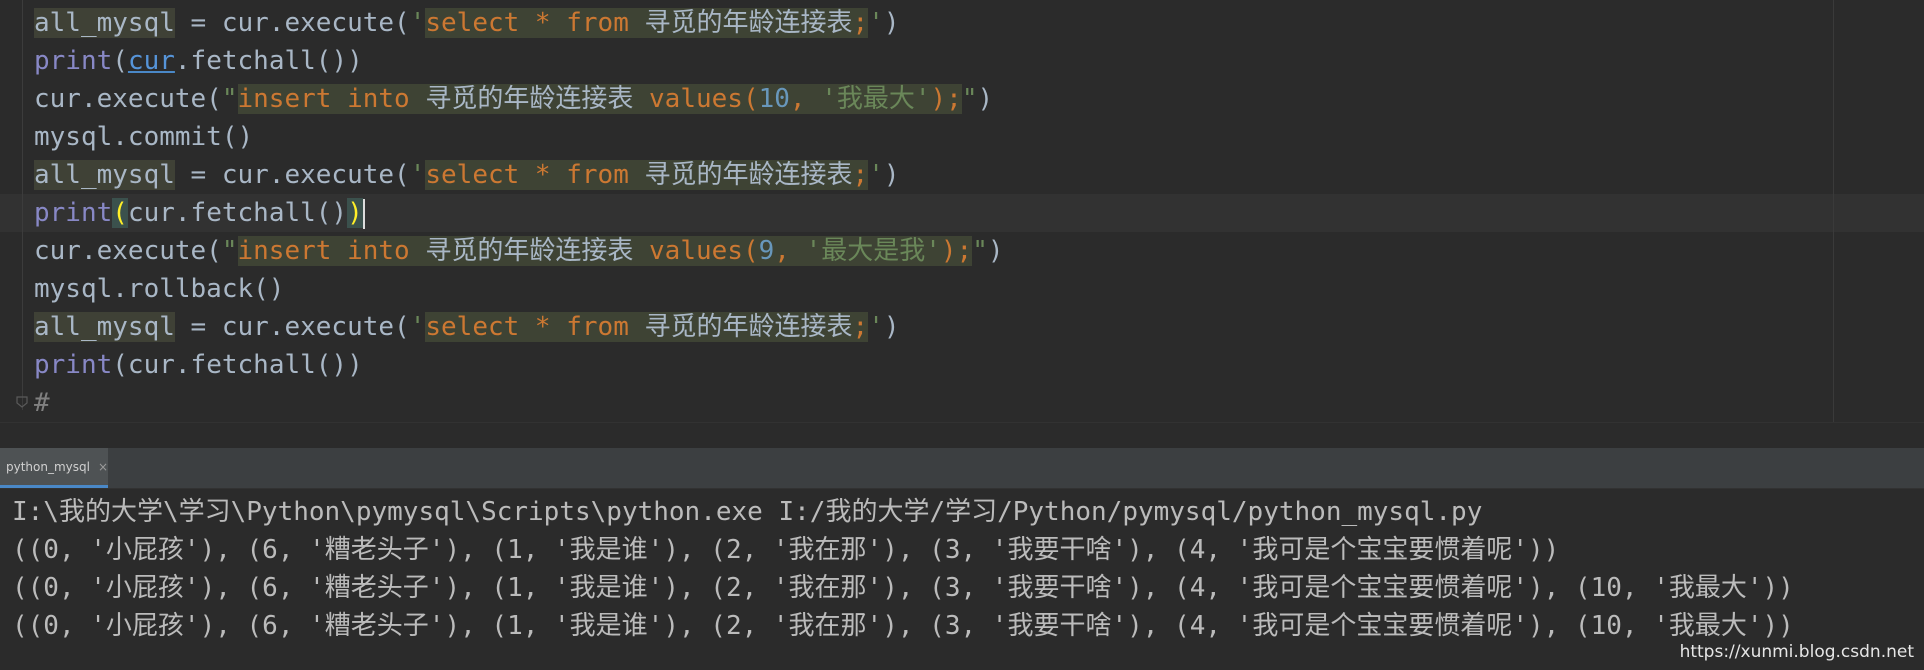  I want to click on code-token: 10, so click(774, 99).